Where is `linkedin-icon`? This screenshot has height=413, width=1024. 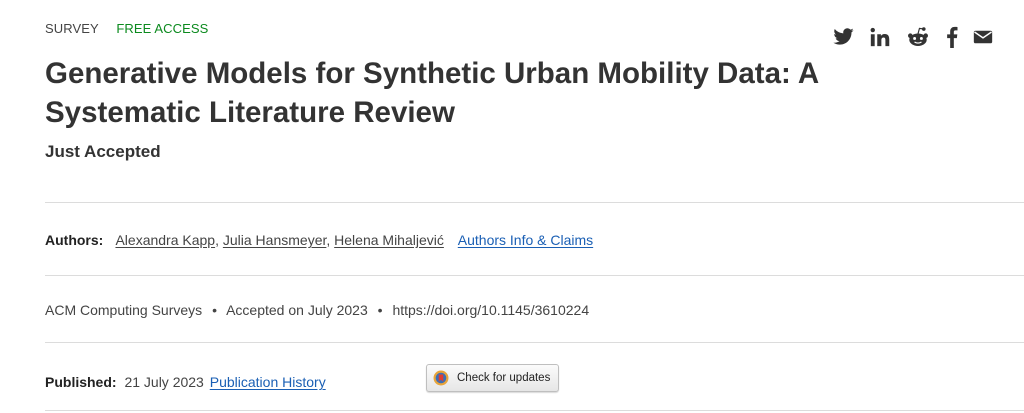
linkedin-icon is located at coordinates (880, 37).